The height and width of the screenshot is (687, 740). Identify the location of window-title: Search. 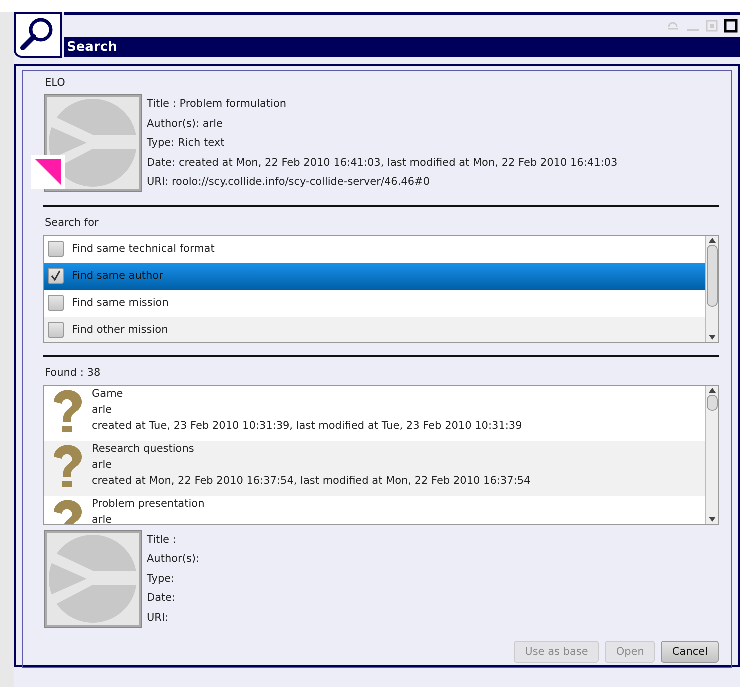
(92, 48).